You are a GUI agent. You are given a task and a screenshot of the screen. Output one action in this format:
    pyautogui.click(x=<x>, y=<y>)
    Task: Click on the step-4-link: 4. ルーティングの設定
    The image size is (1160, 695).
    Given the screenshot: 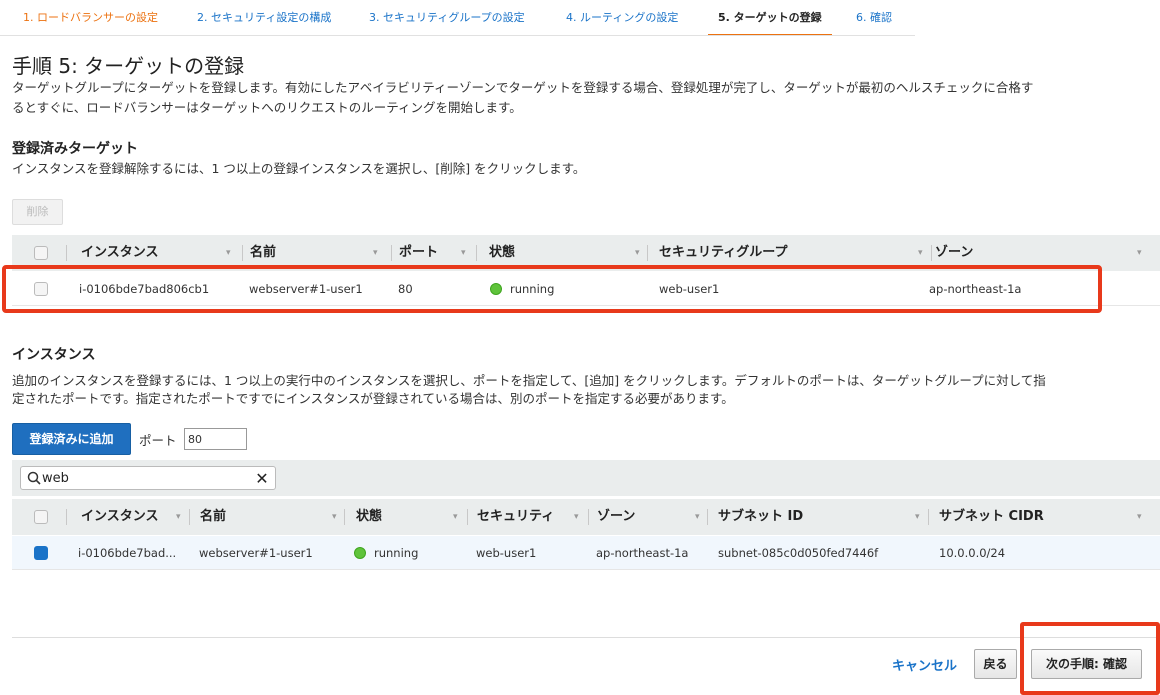 What is the action you would take?
    pyautogui.click(x=622, y=18)
    